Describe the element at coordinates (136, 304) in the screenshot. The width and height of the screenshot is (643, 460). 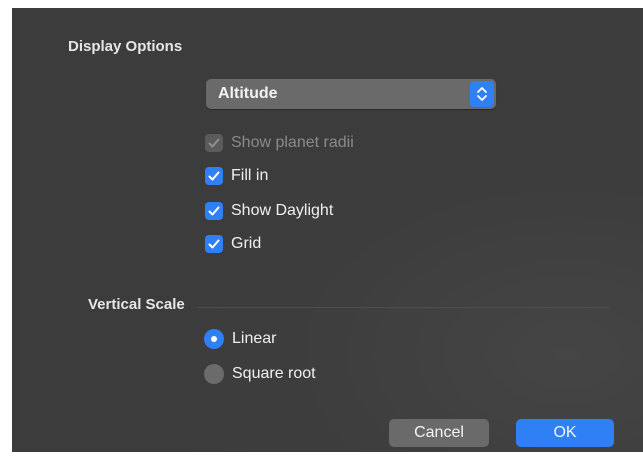
I see `vertical-scale-heading: Vertical Scale` at that location.